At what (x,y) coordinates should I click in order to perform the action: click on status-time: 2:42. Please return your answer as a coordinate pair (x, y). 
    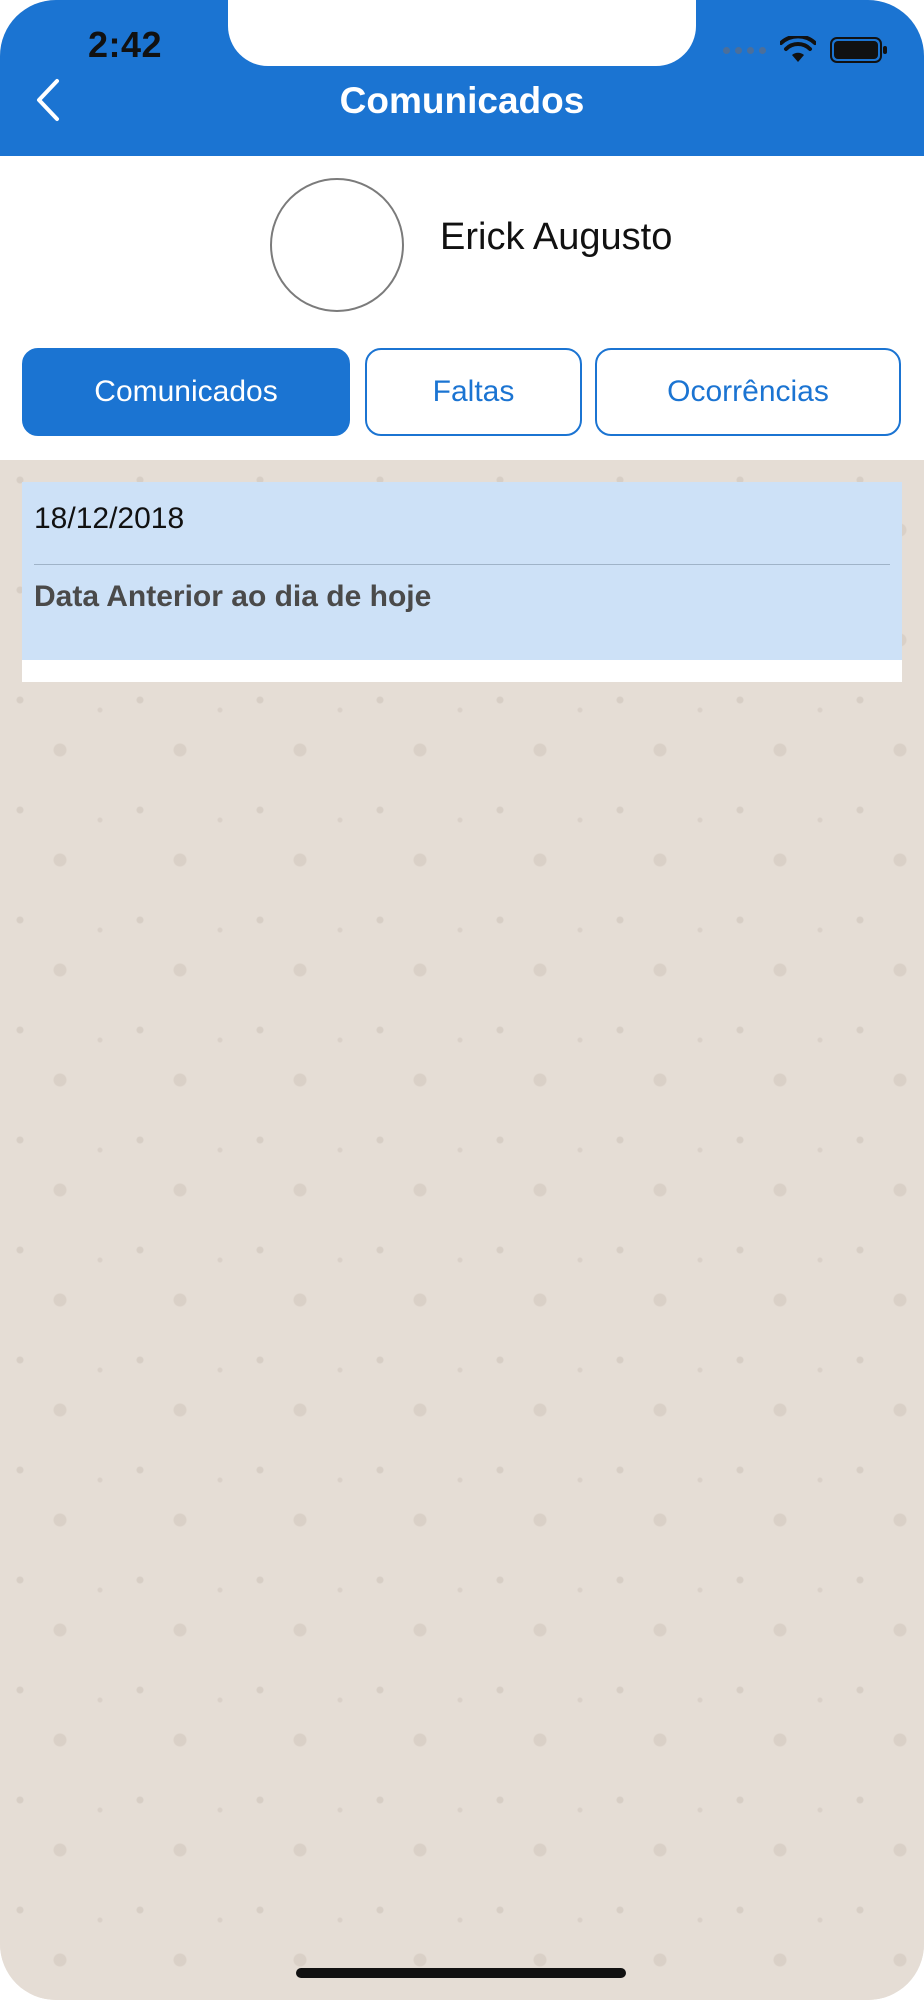
    Looking at the image, I should click on (125, 44).